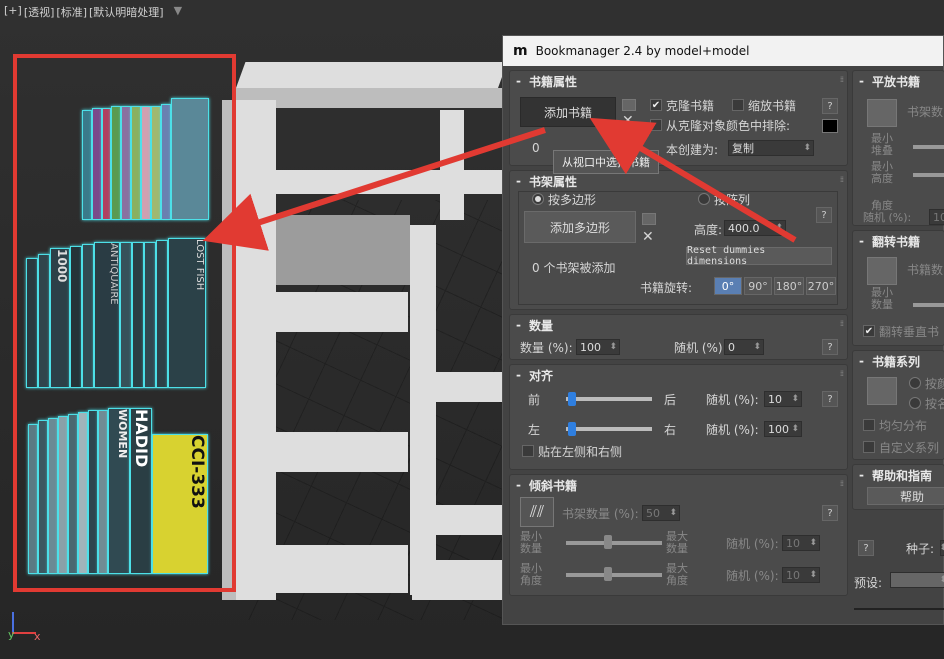 The width and height of the screenshot is (944, 659). I want to click on book-row-3: WOMEN HADID CCI-333, so click(120, 489).